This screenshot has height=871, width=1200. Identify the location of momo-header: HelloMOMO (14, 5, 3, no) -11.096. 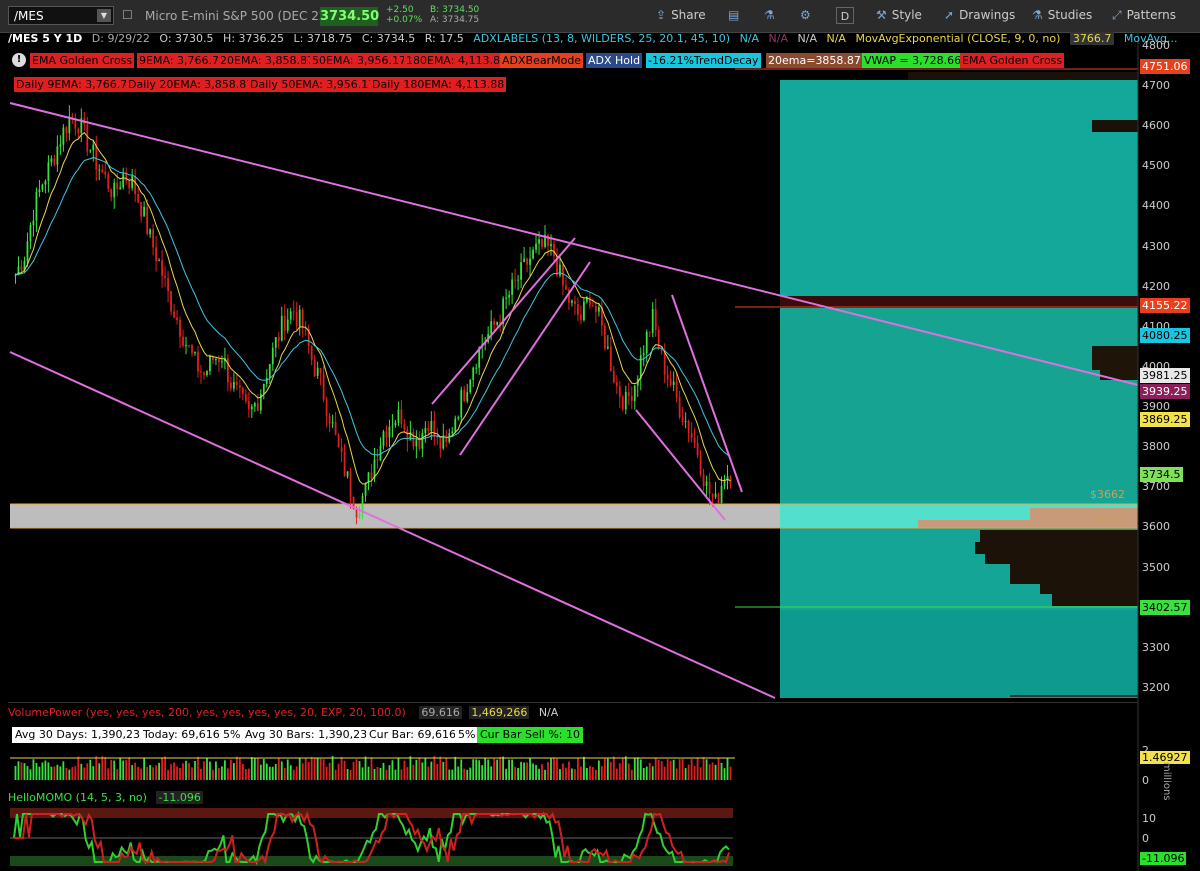
(105, 797).